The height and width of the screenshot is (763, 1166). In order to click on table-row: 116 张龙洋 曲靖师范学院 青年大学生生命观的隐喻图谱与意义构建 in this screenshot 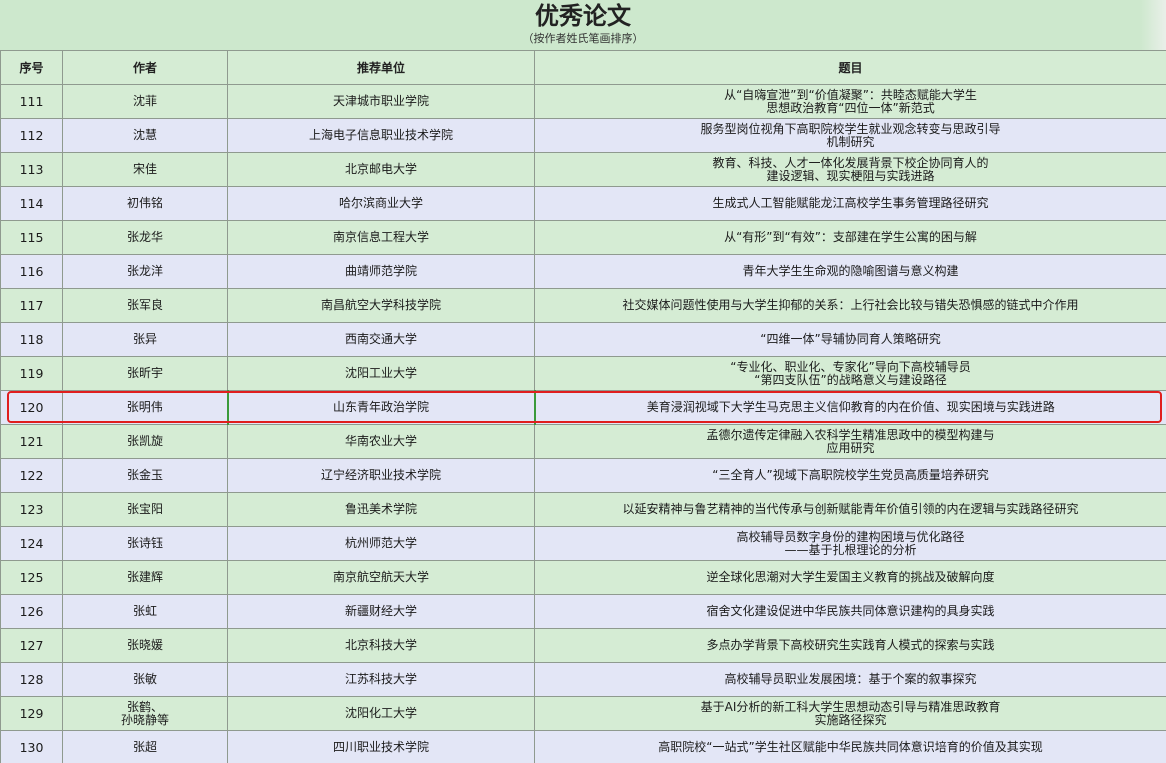, I will do `click(583, 271)`.